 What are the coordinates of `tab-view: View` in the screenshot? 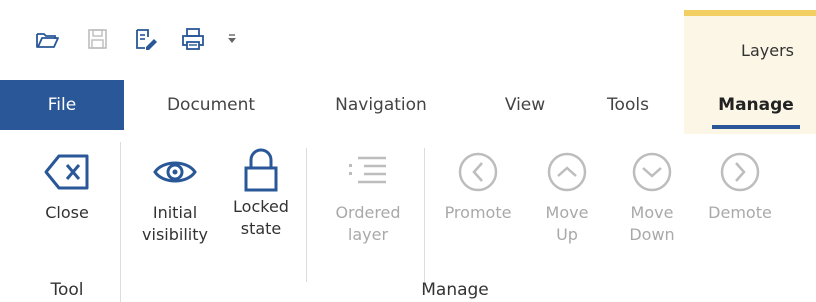 It's located at (525, 105).